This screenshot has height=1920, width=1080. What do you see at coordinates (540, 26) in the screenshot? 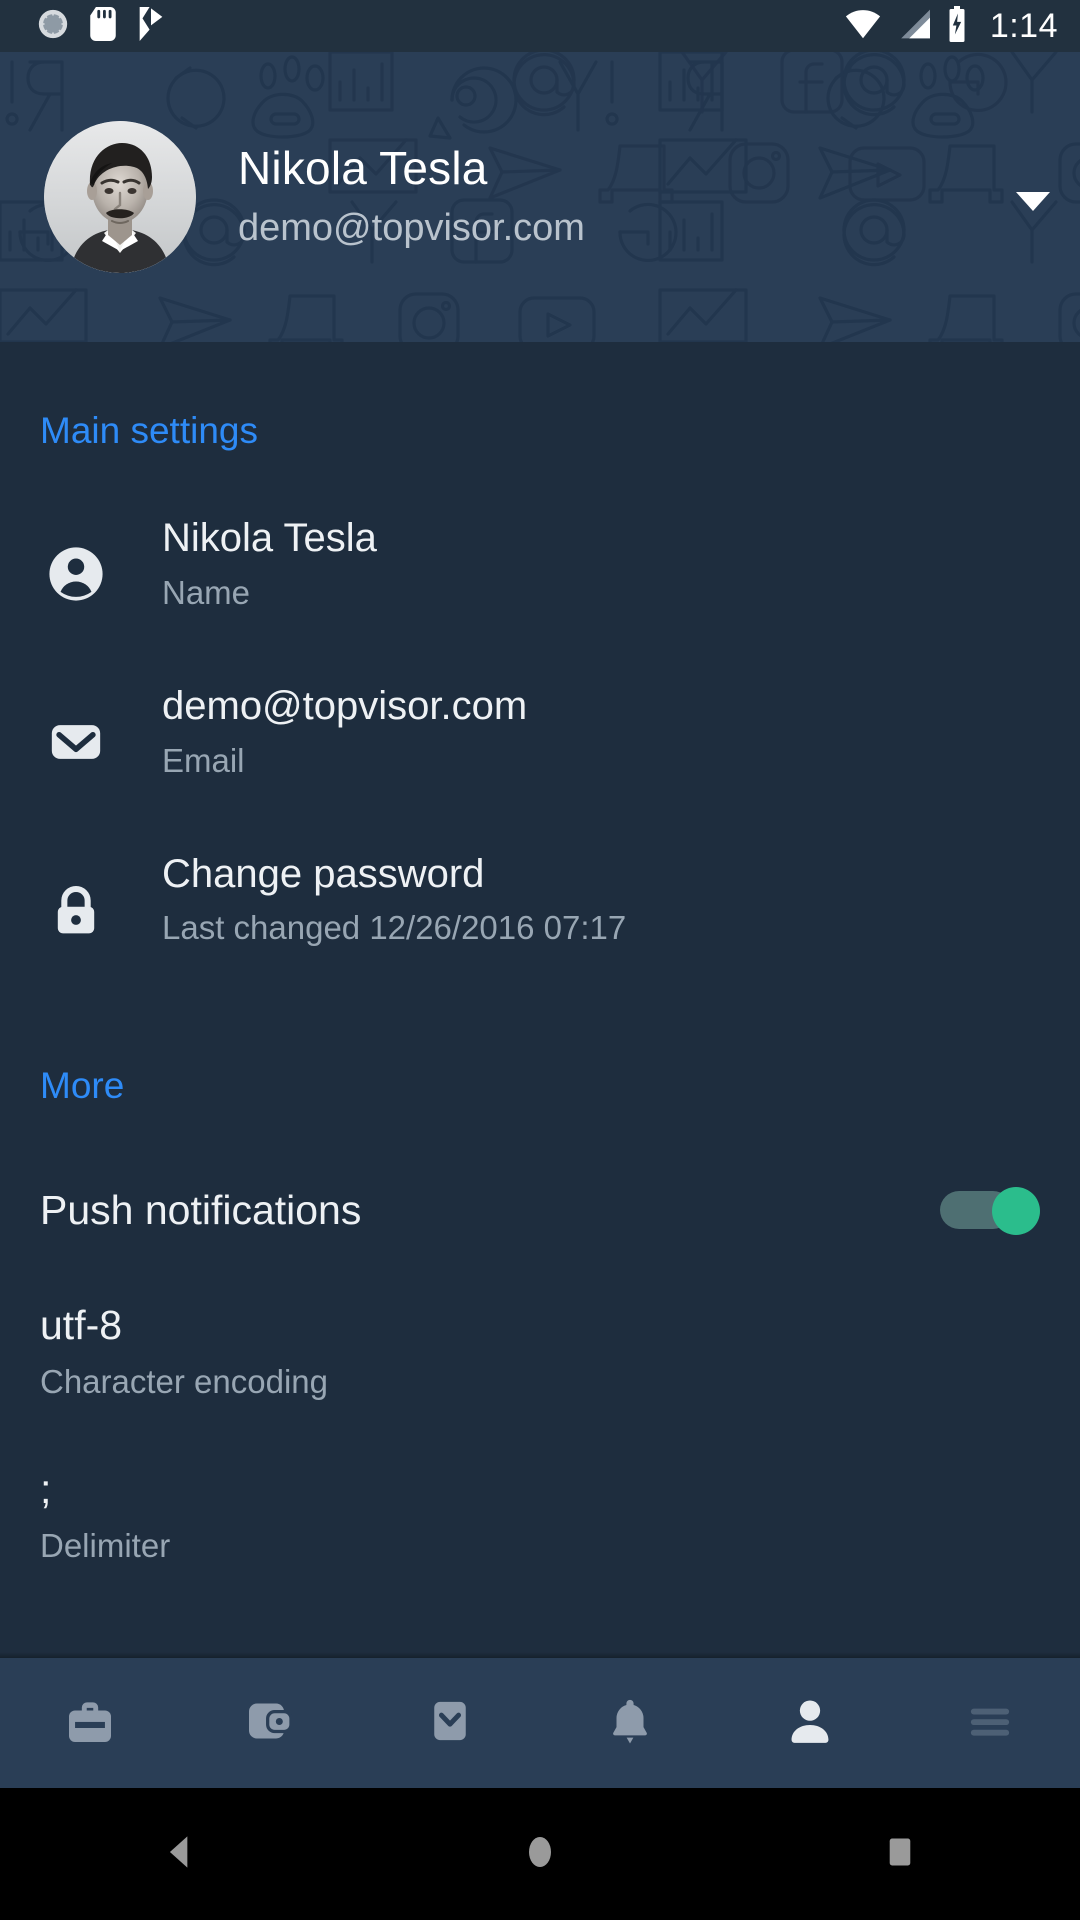
I see `status-bar: 1:14` at bounding box center [540, 26].